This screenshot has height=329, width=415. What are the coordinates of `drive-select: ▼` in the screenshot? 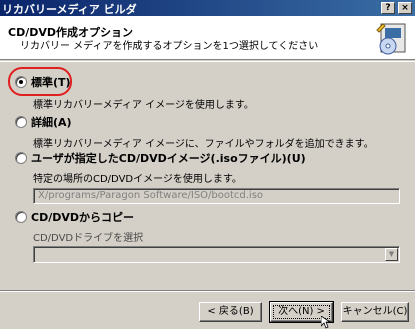 It's located at (216, 254).